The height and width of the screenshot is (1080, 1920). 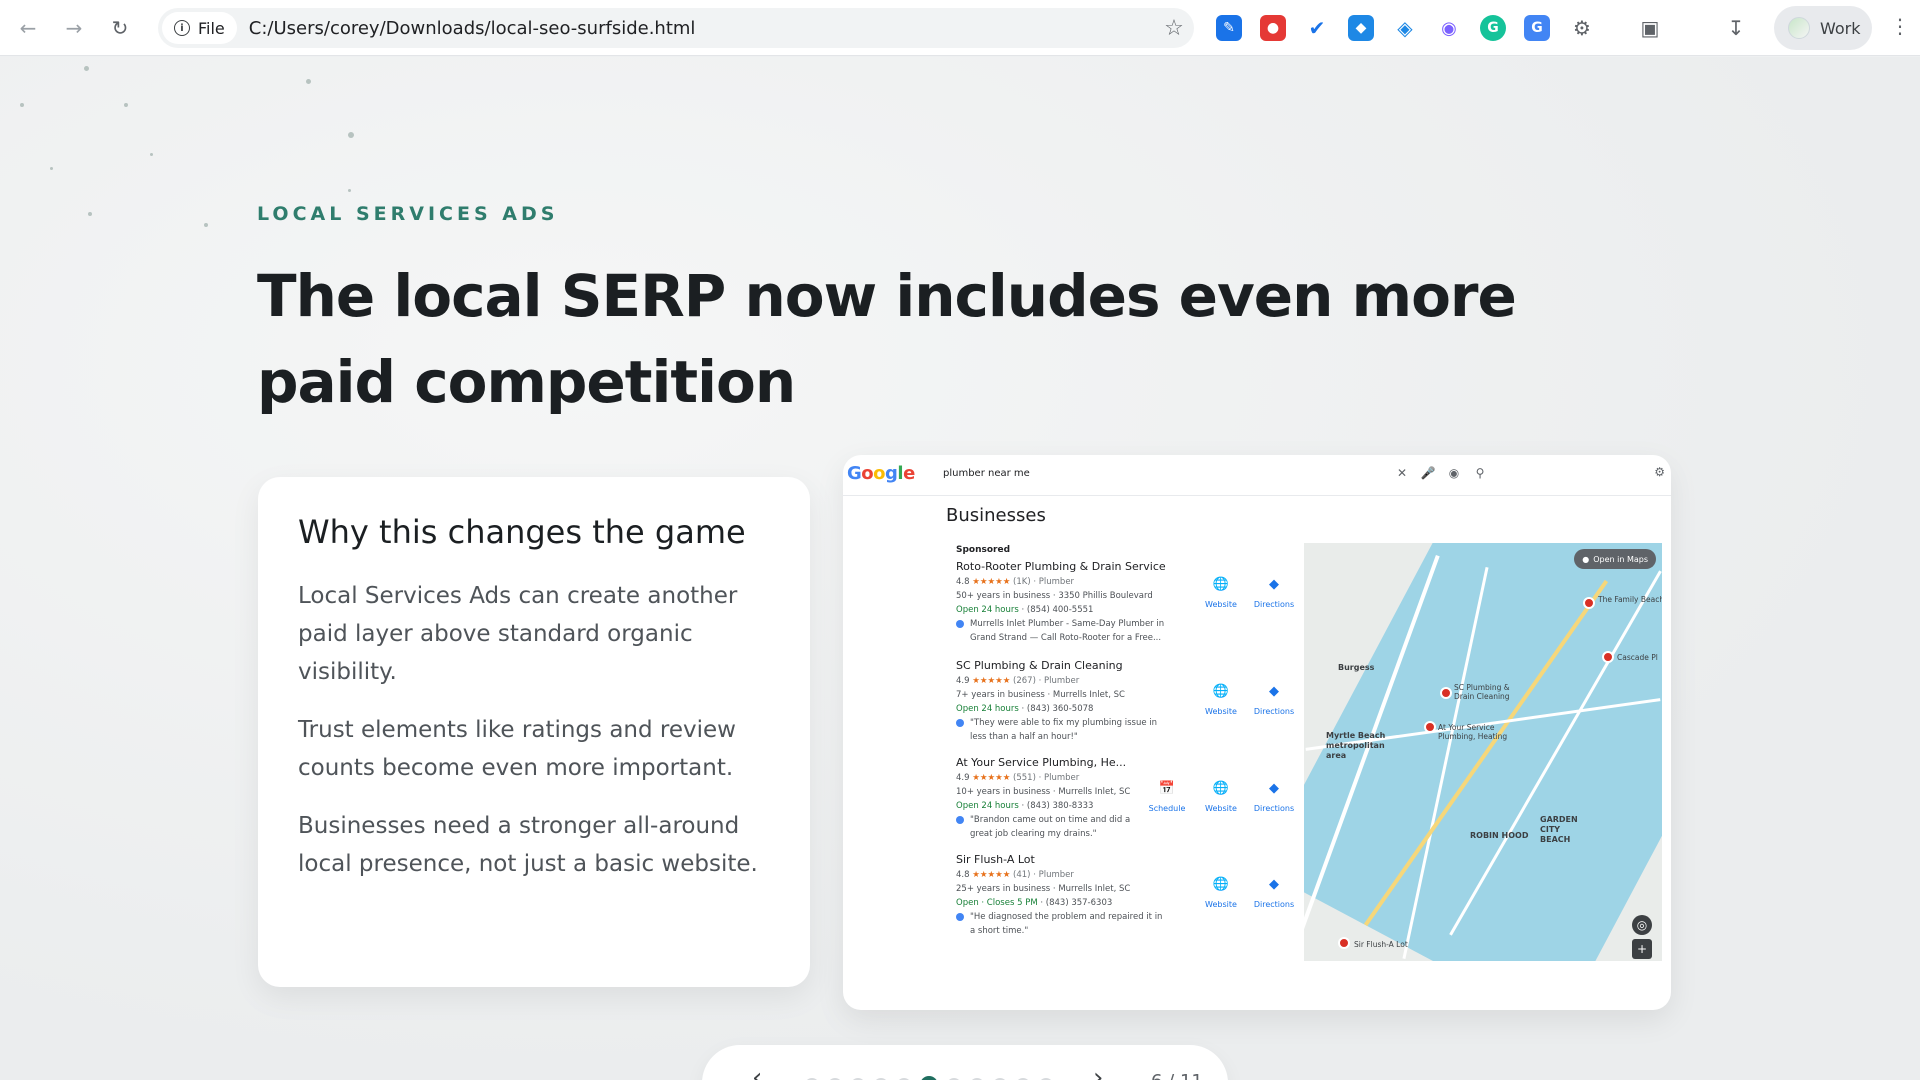 I want to click on divider, so click(x=1257, y=495).